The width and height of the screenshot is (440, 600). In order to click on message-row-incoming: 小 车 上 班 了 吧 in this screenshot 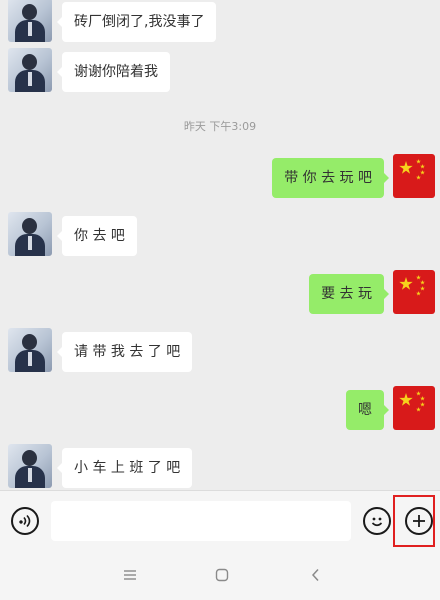, I will do `click(220, 467)`.